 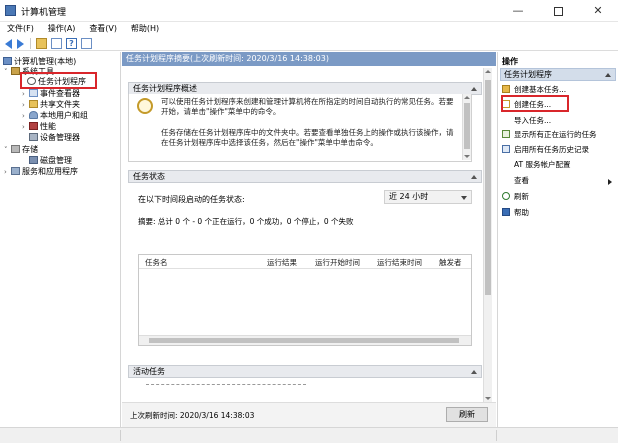 I want to click on tree-item-local-users: › 本地用户和组, so click(x=55, y=115).